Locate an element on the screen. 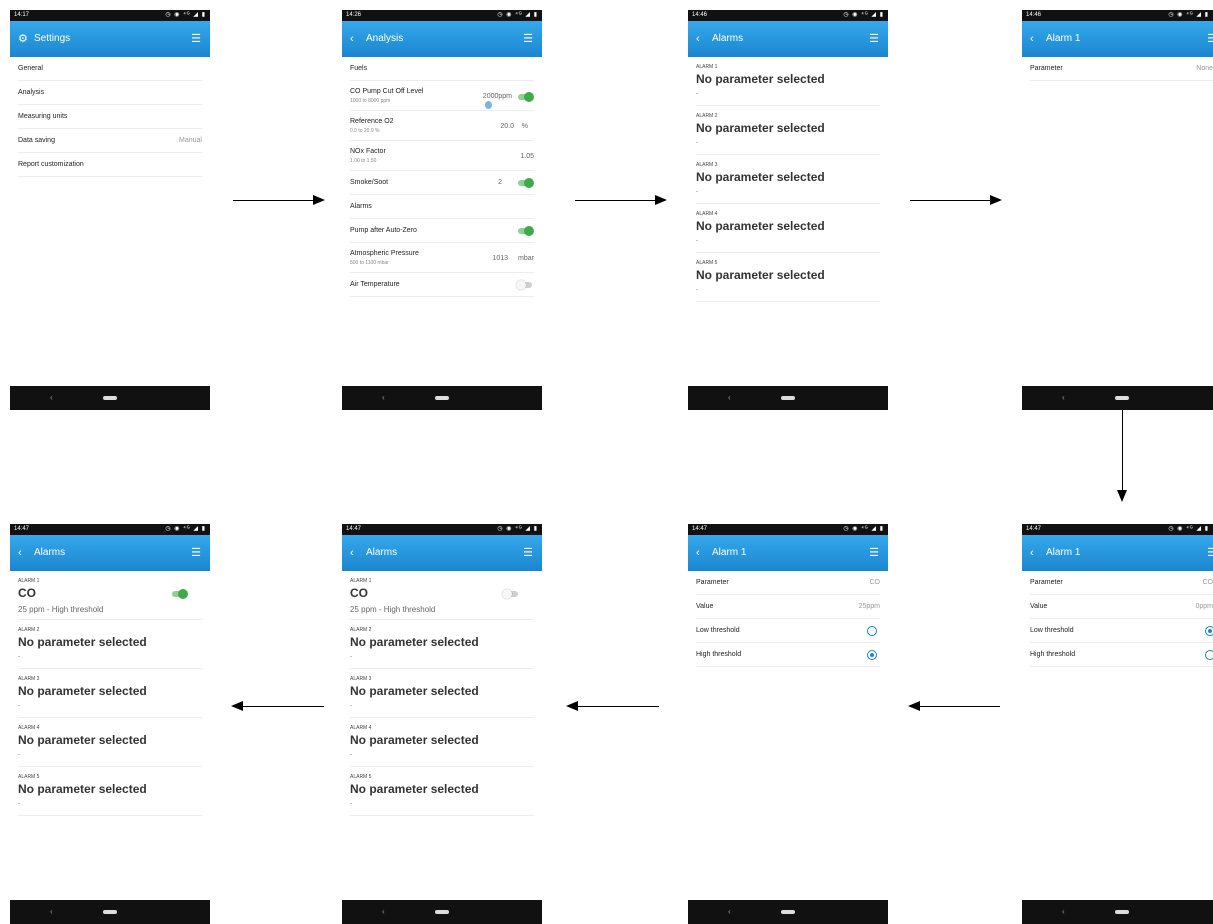  settings-item-general: General is located at coordinates (110, 69).